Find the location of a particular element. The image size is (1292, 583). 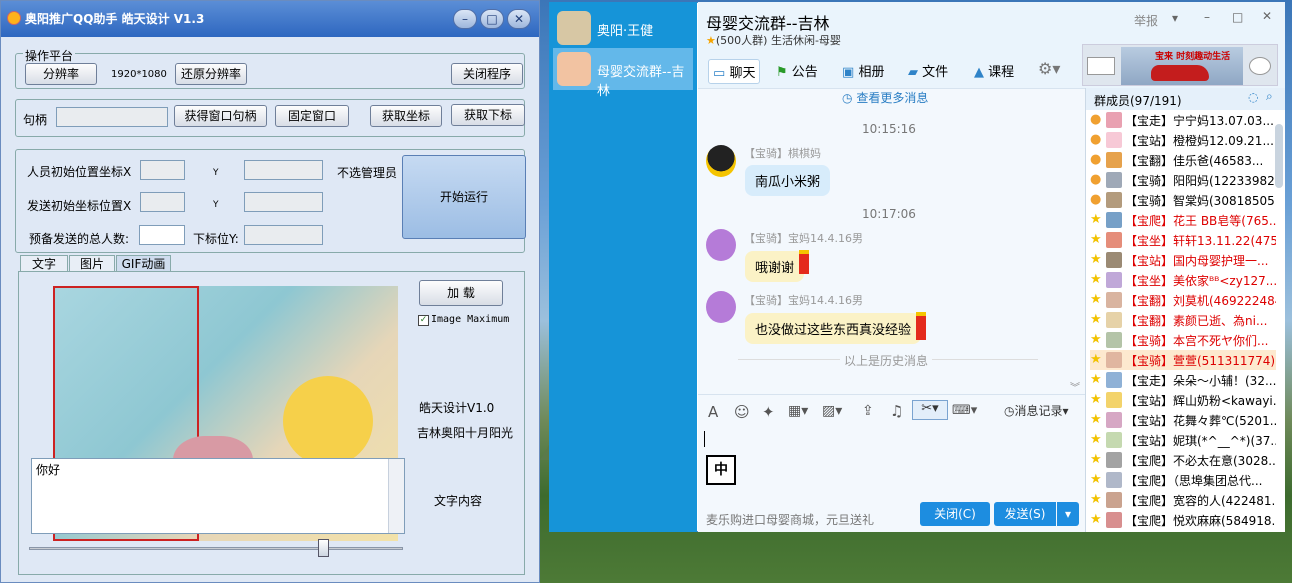

settings-gear-icon: ⚙▾ is located at coordinates (1049, 68).